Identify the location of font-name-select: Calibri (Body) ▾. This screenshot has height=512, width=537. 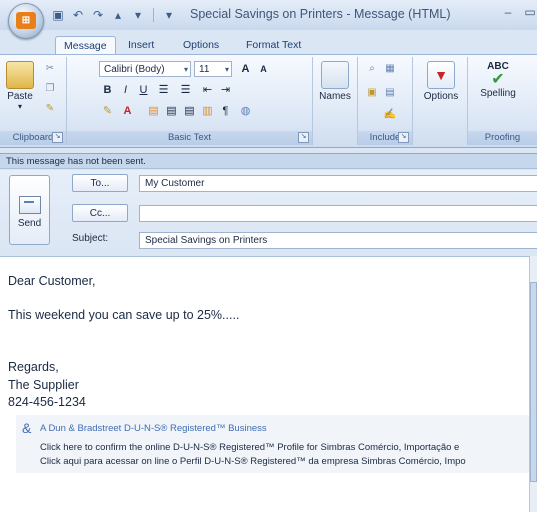
(145, 69).